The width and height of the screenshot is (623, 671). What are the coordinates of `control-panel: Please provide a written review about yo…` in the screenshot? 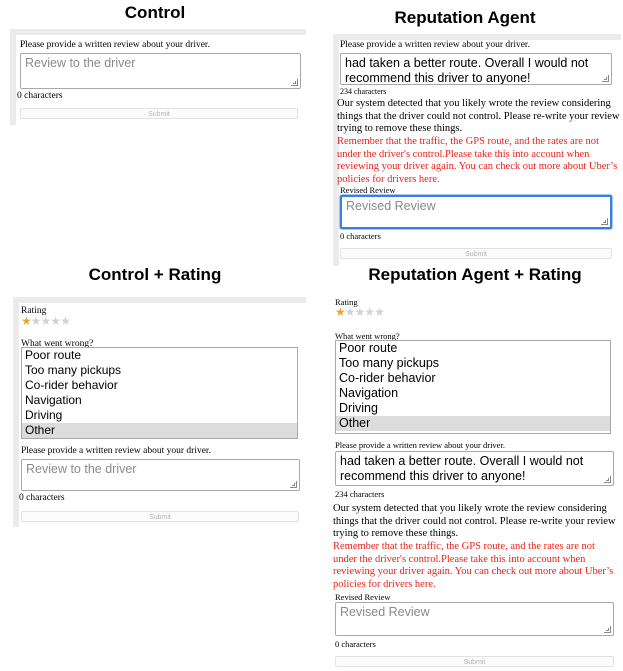 It's located at (158, 77).